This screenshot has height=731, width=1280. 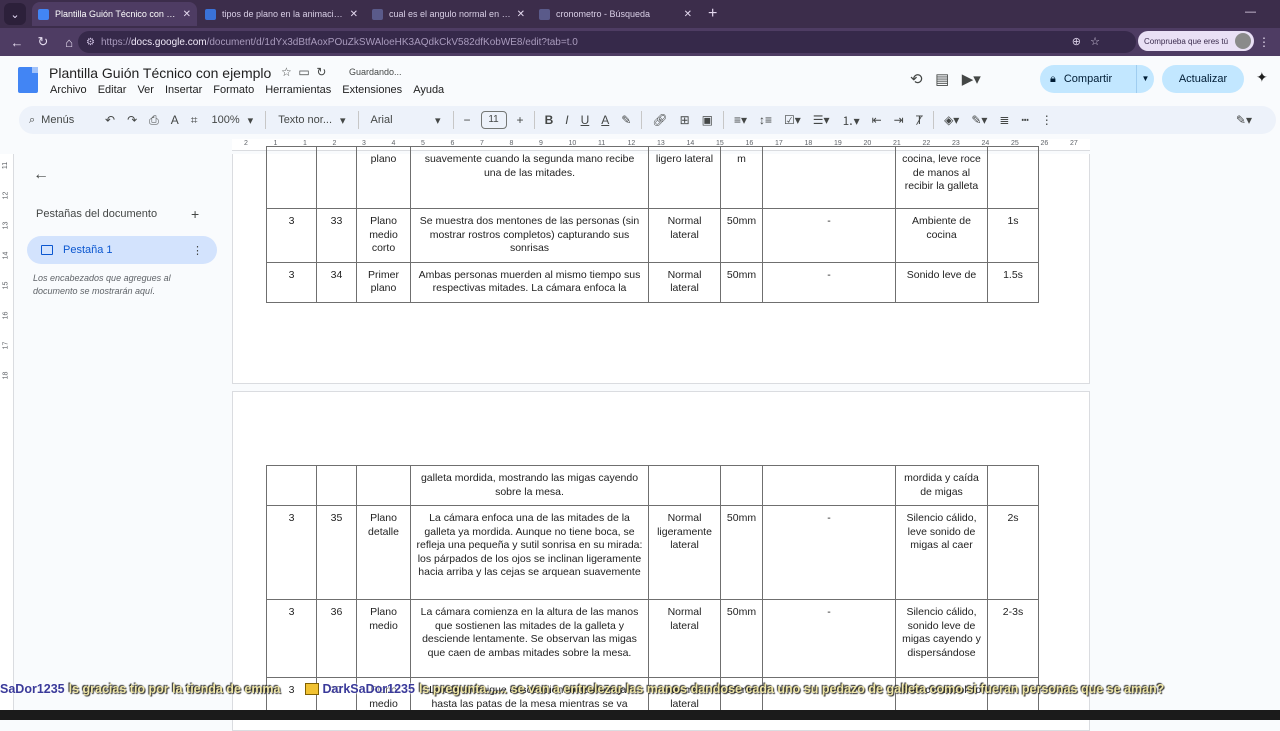 I want to click on bookmark-star-icon: ⊕ ☆, so click(x=1086, y=41).